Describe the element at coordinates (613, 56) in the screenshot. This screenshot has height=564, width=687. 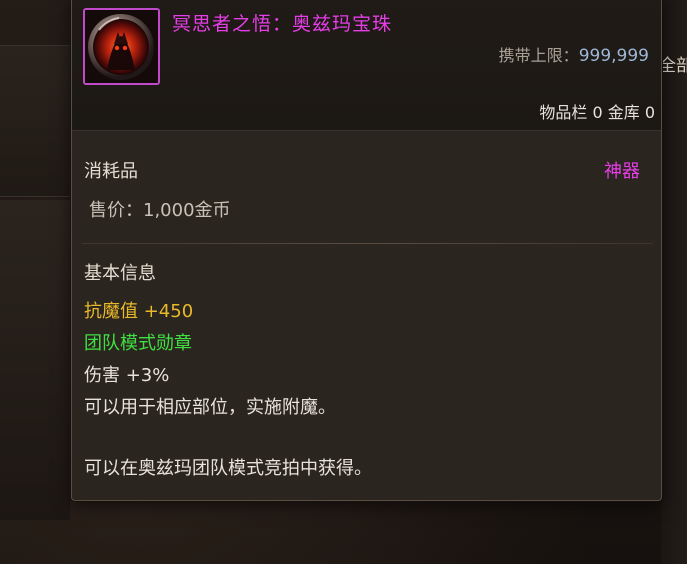
I see `carry-limit-value: 999,999` at that location.